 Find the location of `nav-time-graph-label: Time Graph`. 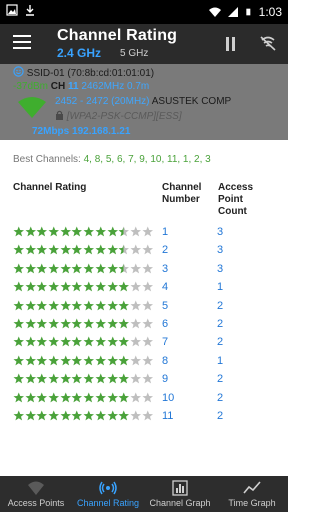

nav-time-graph-label: Time Graph is located at coordinates (252, 503).